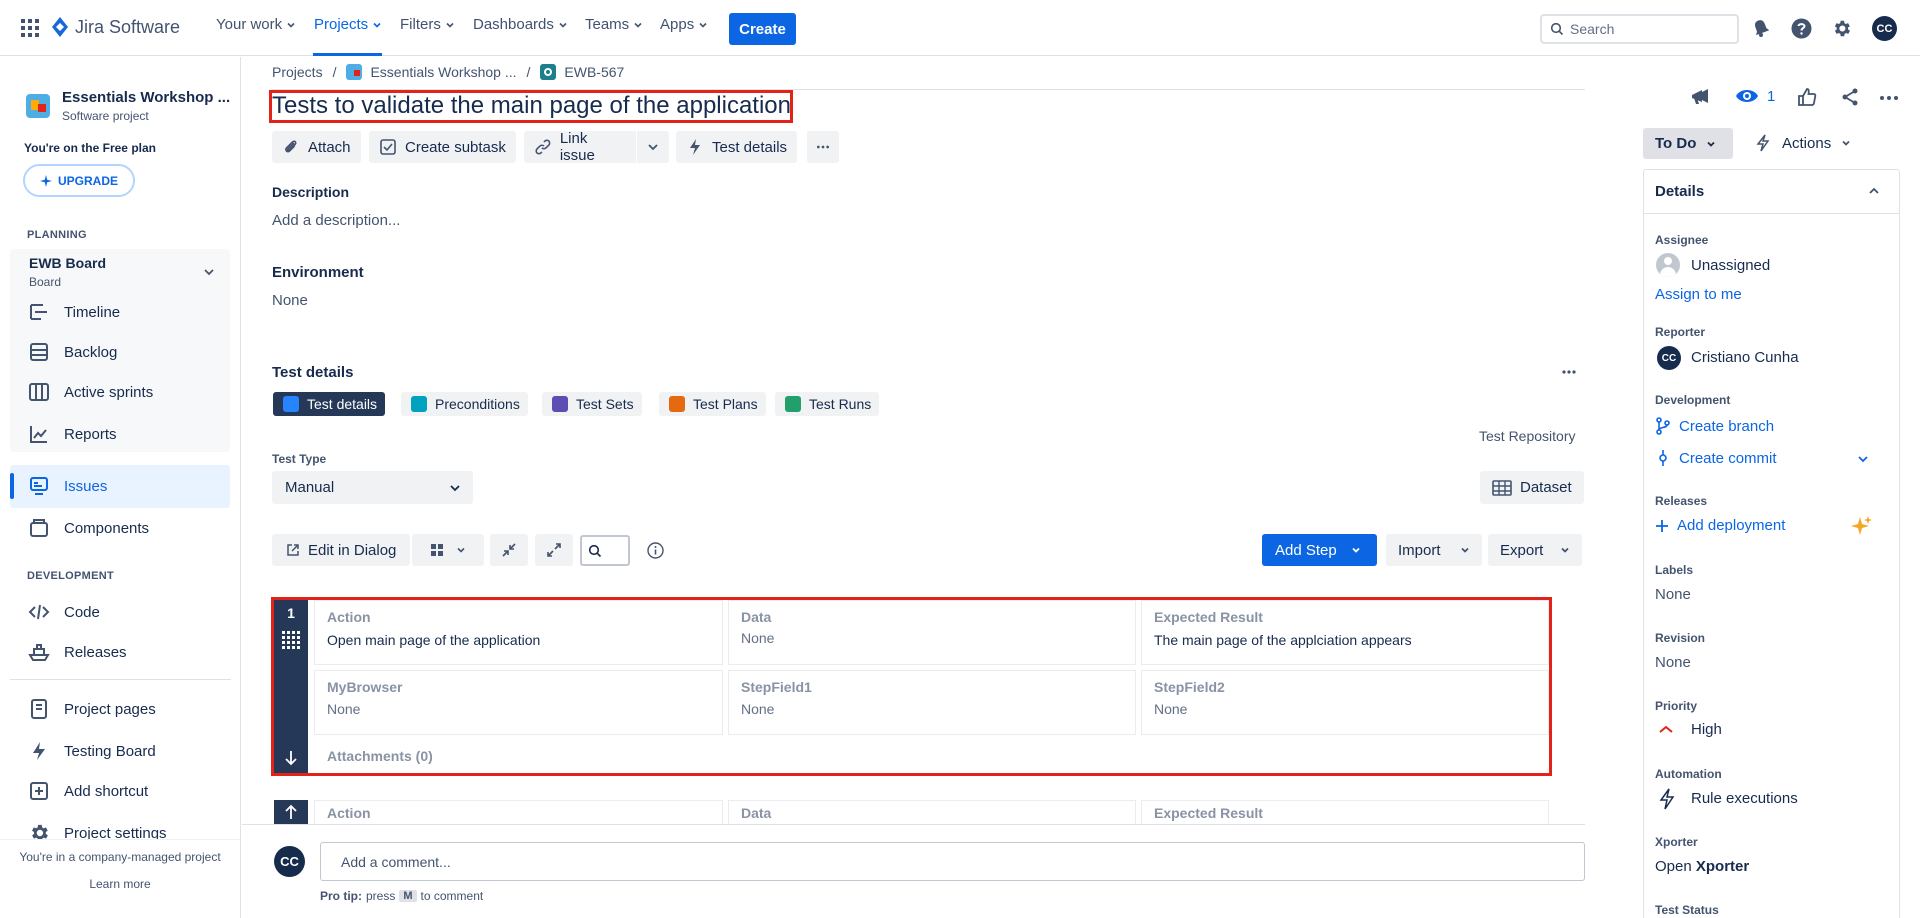 Image resolution: width=1920 pixels, height=918 pixels. What do you see at coordinates (90, 392) in the screenshot?
I see `sidebar-item-active-sprints: Active sprints` at bounding box center [90, 392].